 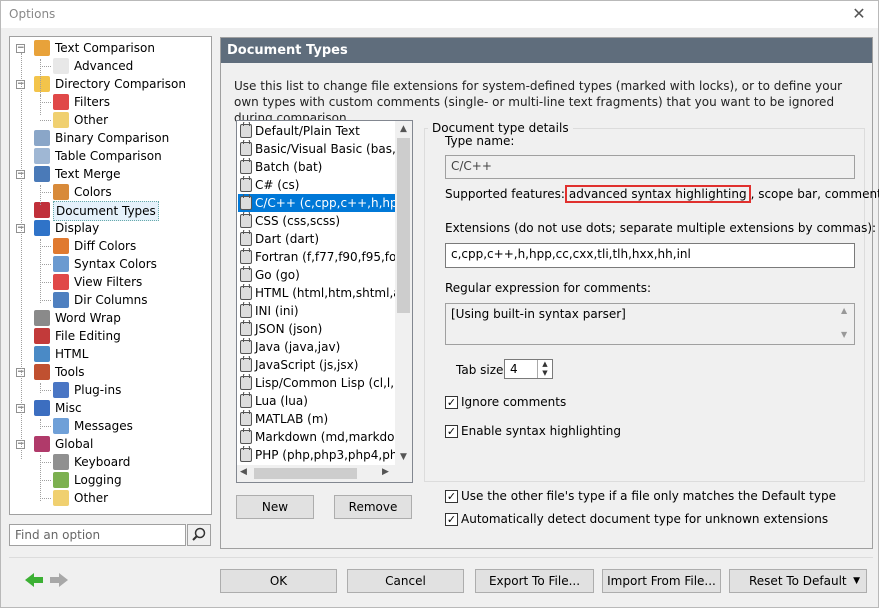 I want to click on tree-item-label: Dir Columns, so click(x=111, y=300).